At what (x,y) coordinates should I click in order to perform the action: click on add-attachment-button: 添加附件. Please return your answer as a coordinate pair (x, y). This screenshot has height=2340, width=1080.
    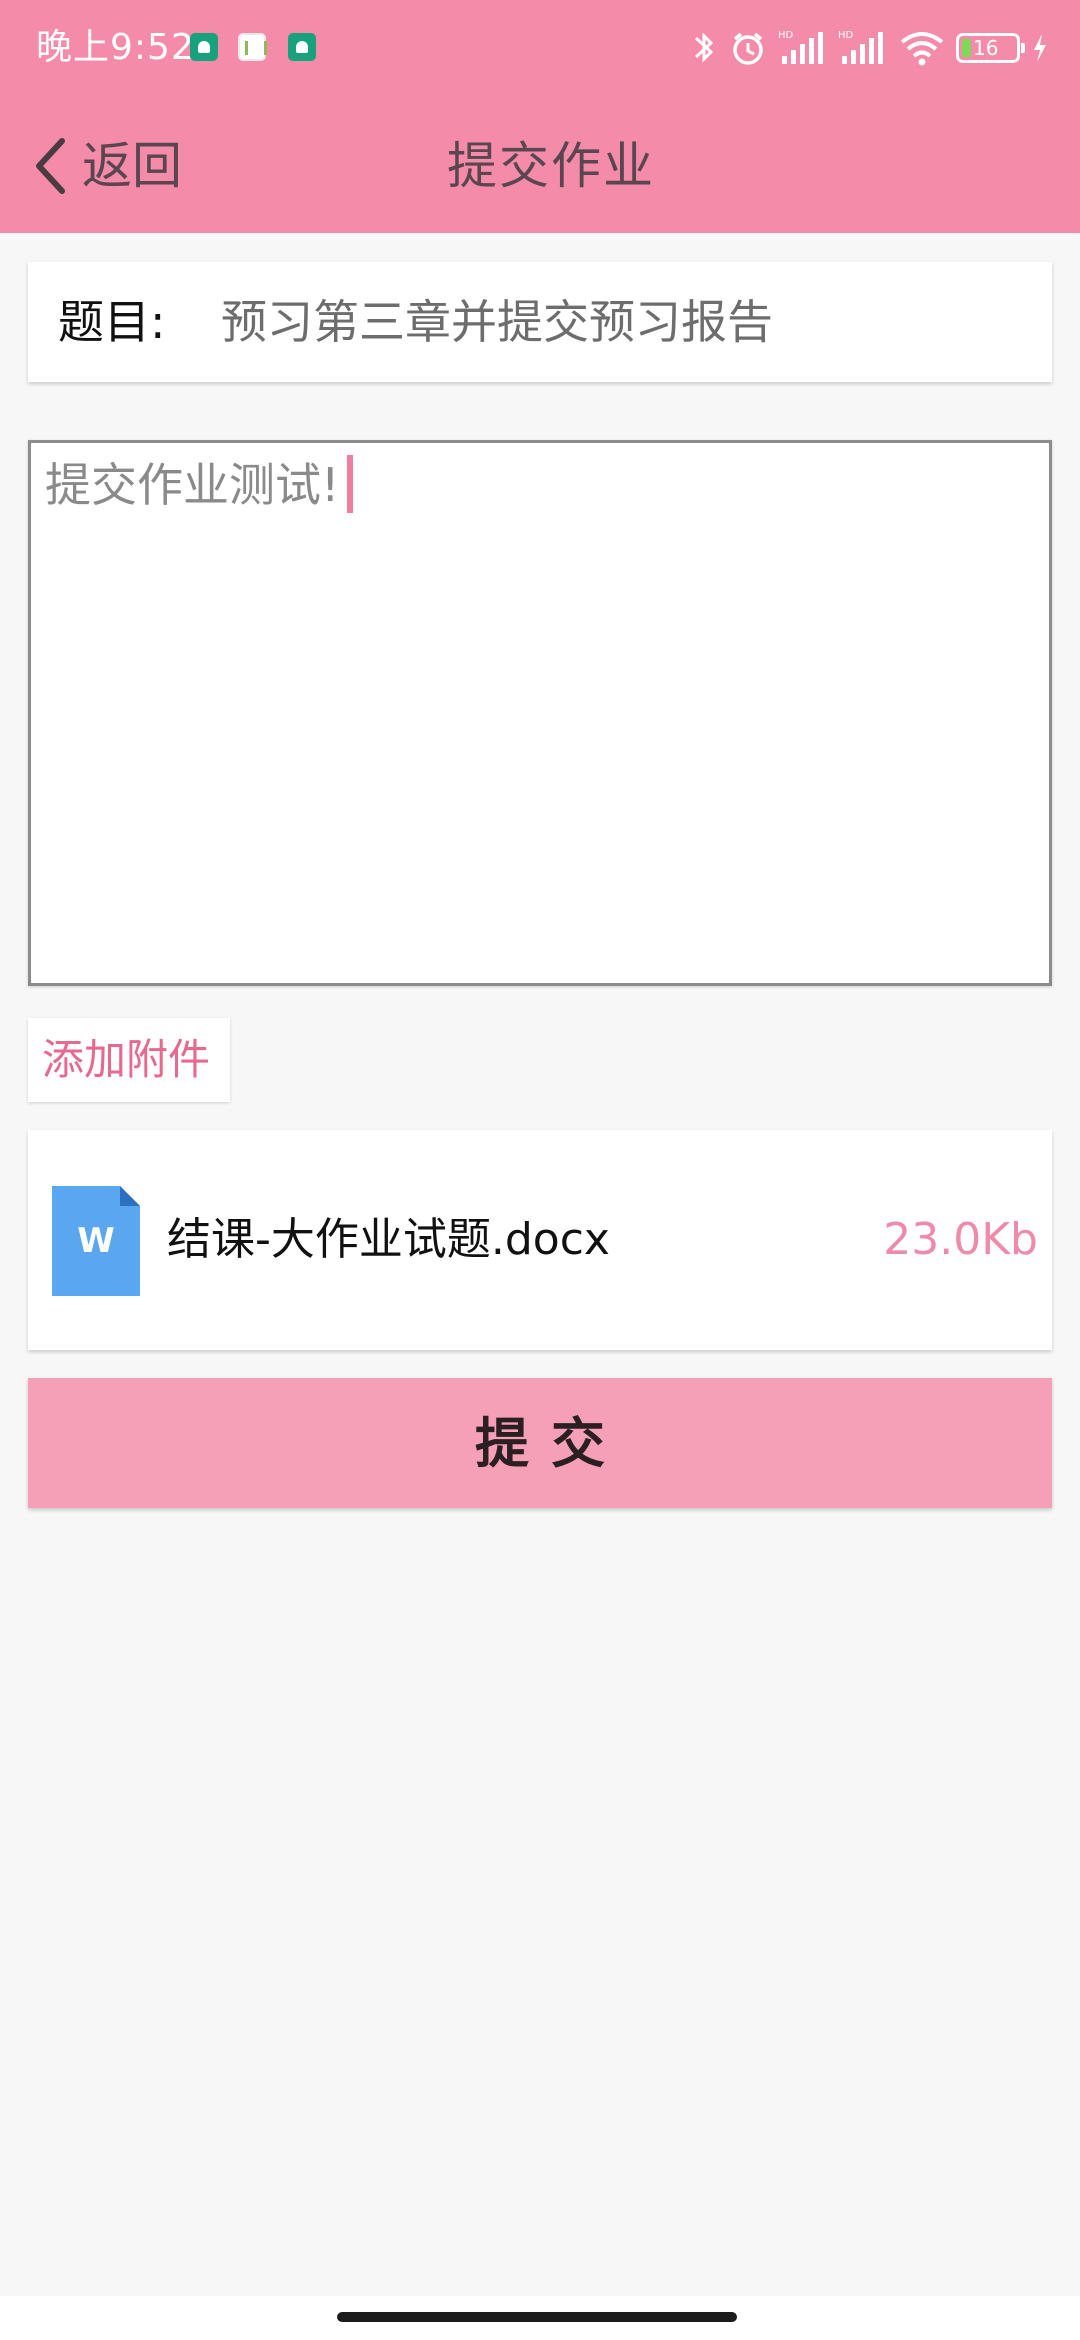
    Looking at the image, I should click on (129, 1060).